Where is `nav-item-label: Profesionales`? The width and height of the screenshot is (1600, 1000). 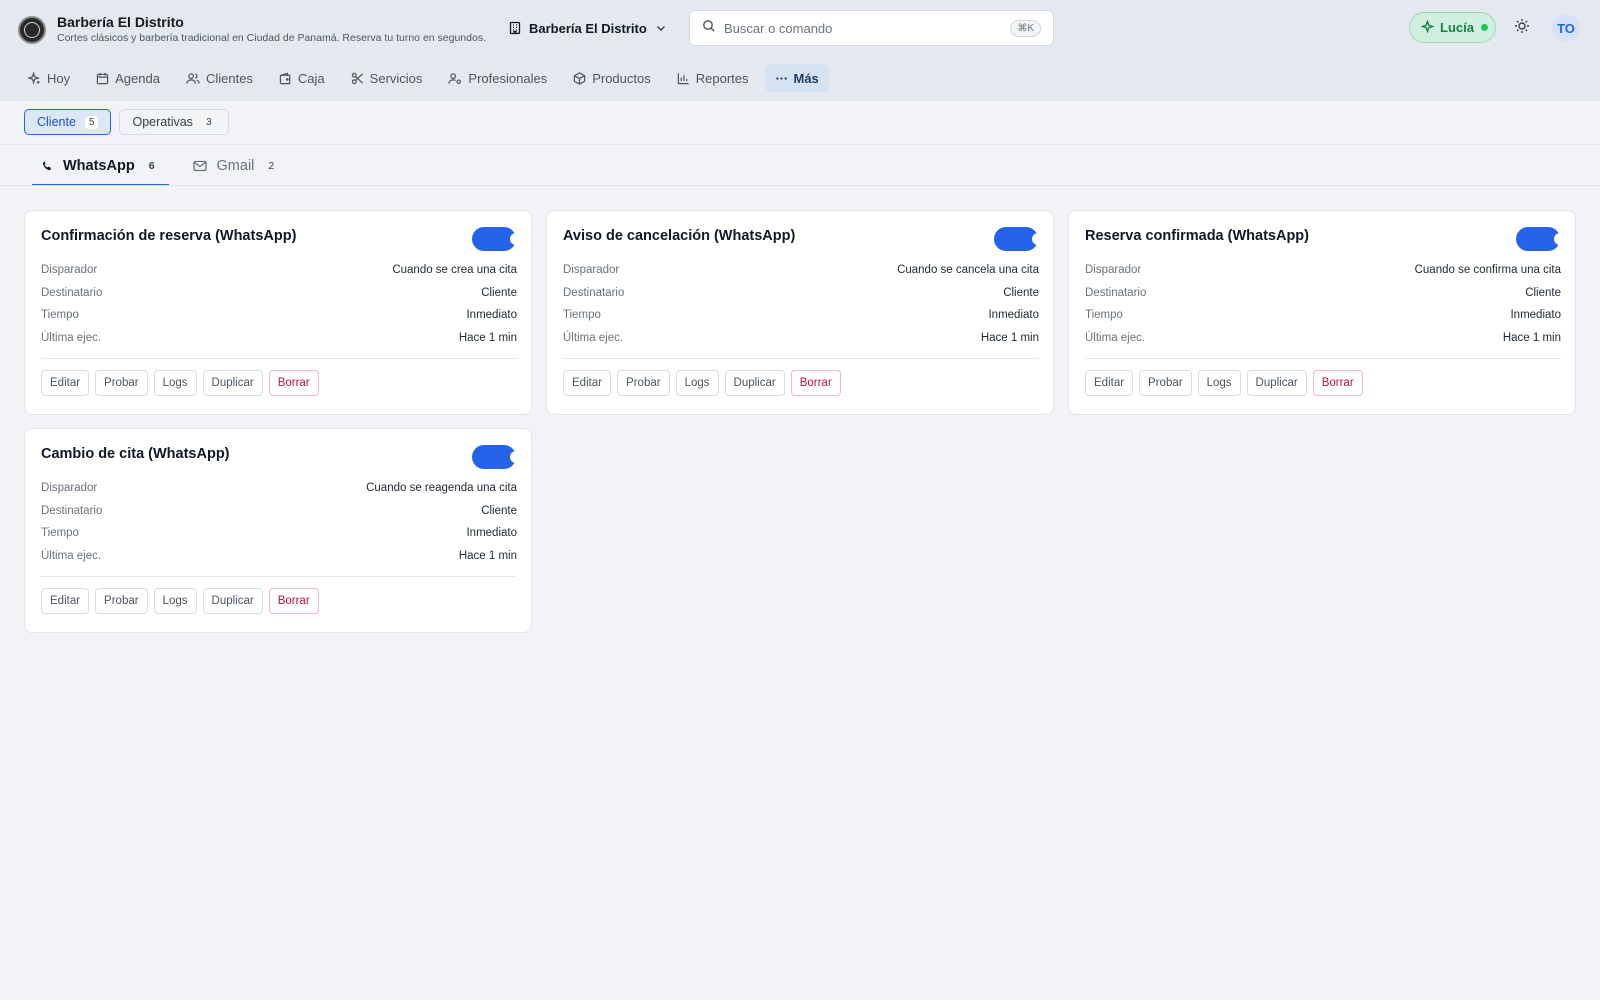
nav-item-label: Profesionales is located at coordinates (508, 78).